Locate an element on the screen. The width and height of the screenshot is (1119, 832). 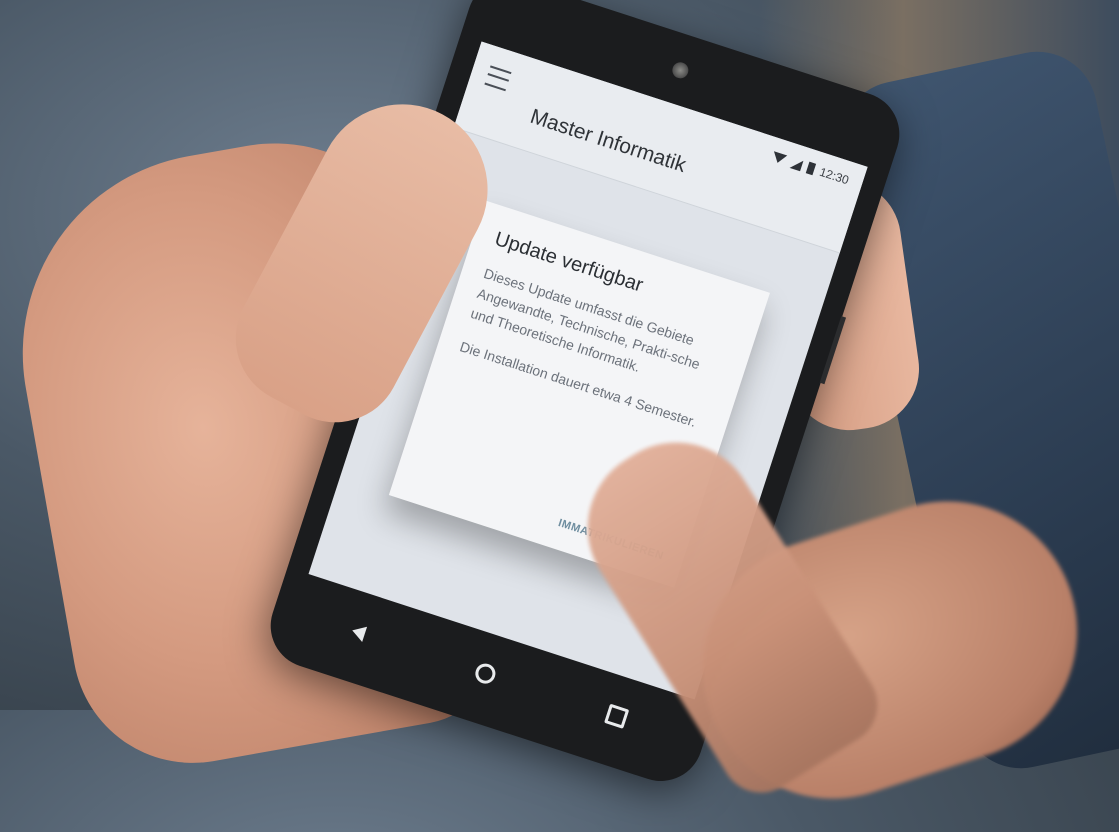
back-icon is located at coordinates (358, 632).